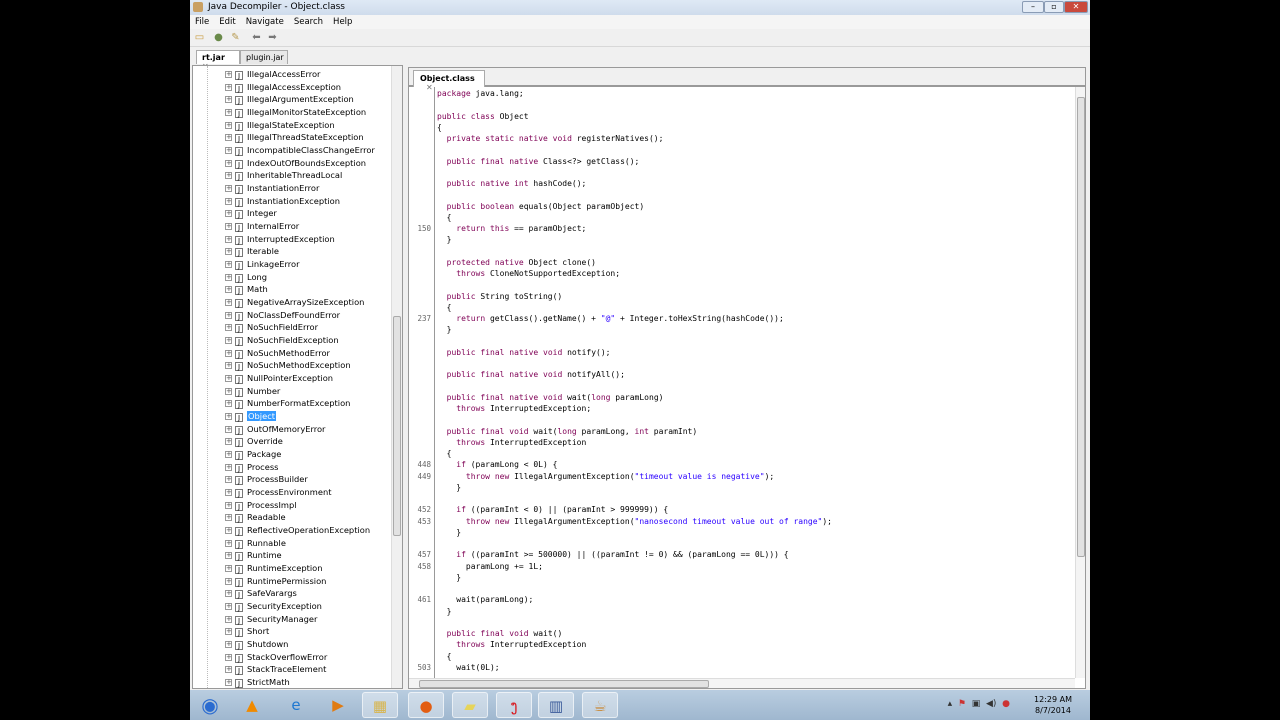  Describe the element at coordinates (342, 21) in the screenshot. I see `menu-help: Help` at that location.